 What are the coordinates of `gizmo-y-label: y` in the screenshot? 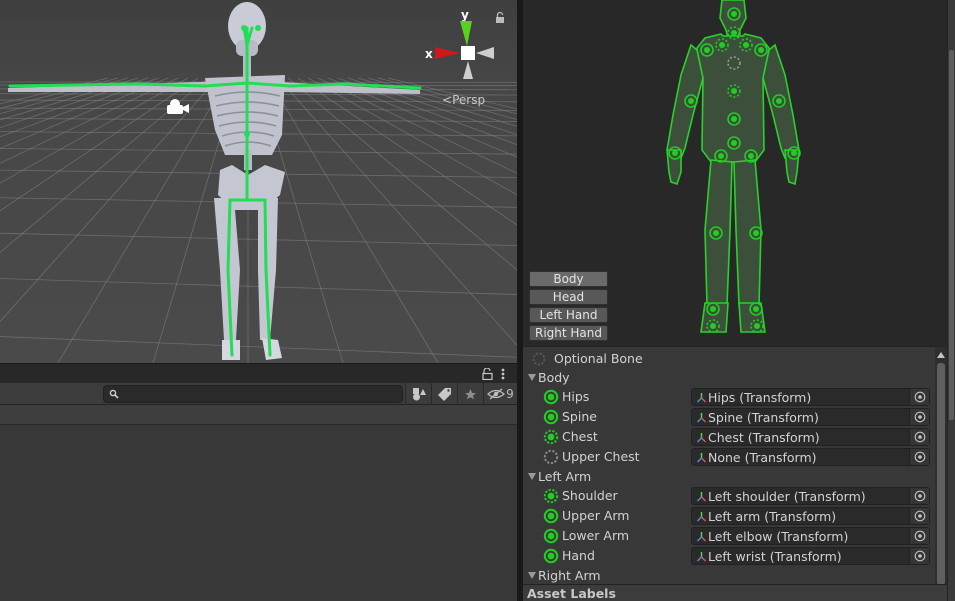 It's located at (465, 15).